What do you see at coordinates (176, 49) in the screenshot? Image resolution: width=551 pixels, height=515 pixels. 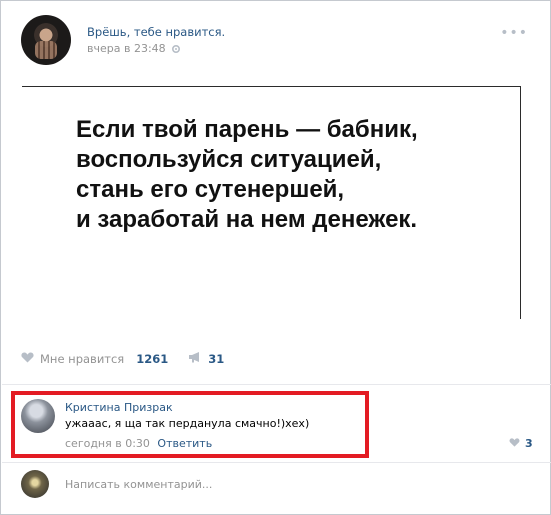 I see `gear-icon` at bounding box center [176, 49].